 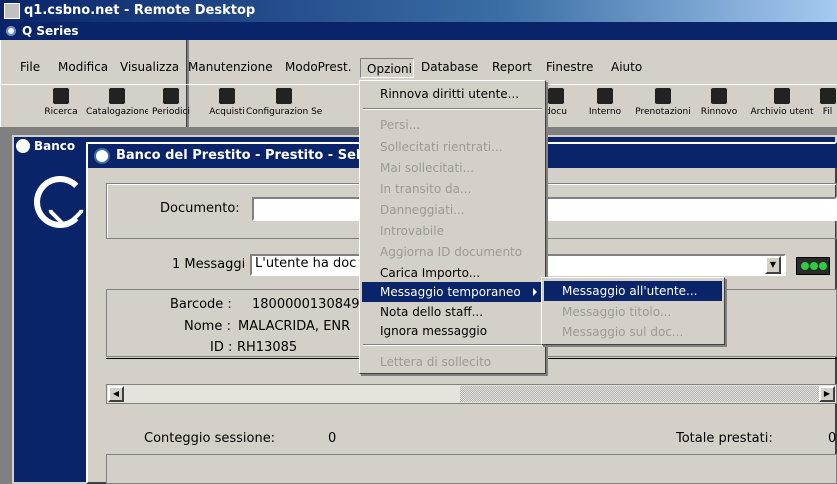 I want to click on toolbar-prenotazioni-button: Prenotazioni, so click(x=663, y=106).